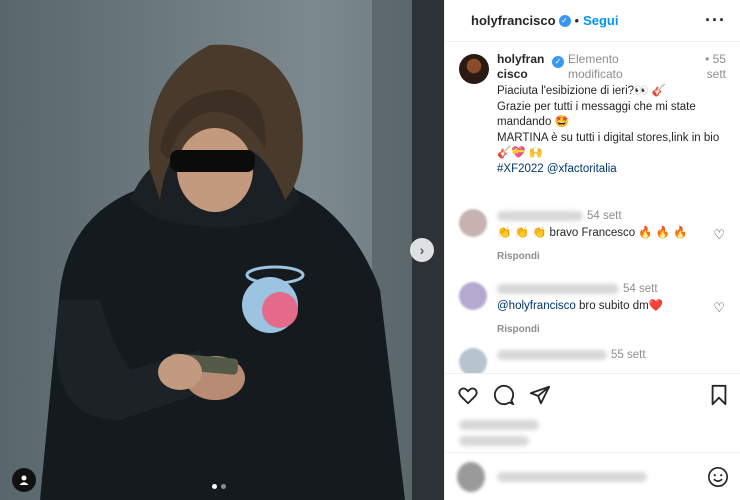 The image size is (740, 500). What do you see at coordinates (592, 394) in the screenshot?
I see `post-actions-bar` at bounding box center [592, 394].